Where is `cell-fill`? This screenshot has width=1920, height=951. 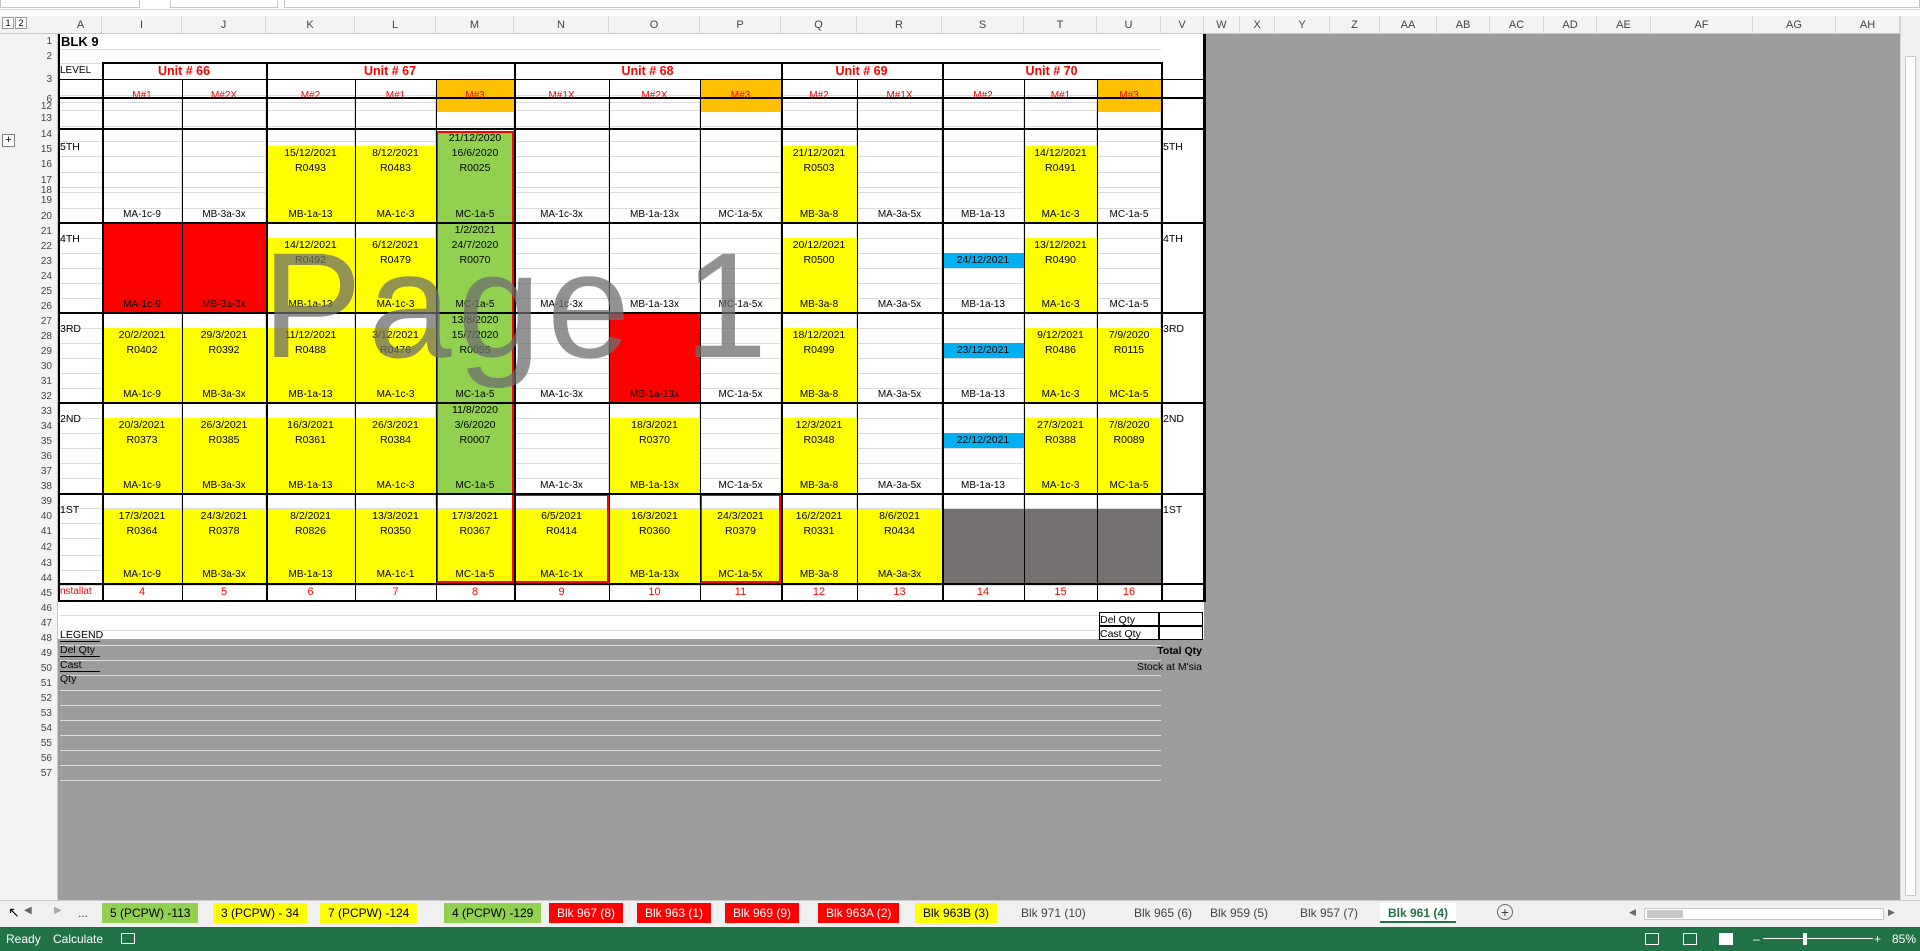
cell-fill is located at coordinates (1060, 546).